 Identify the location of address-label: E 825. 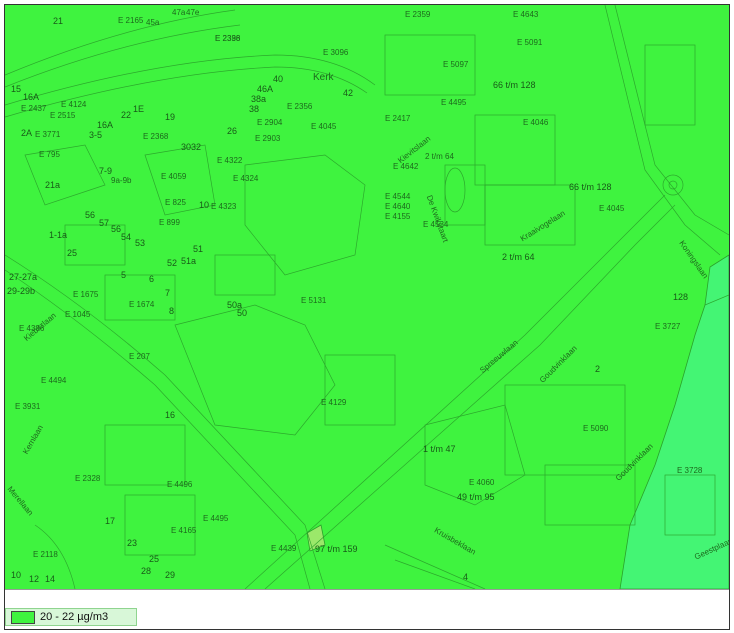
(175, 202).